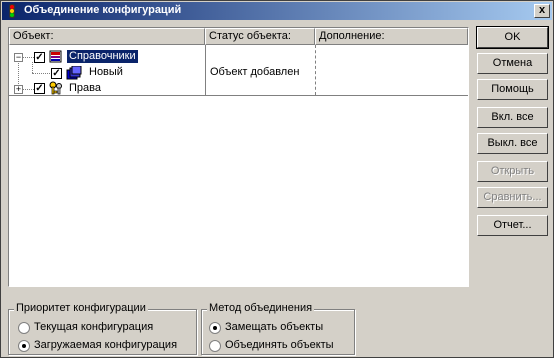  What do you see at coordinates (205, 70) in the screenshot?
I see `column-divider` at bounding box center [205, 70].